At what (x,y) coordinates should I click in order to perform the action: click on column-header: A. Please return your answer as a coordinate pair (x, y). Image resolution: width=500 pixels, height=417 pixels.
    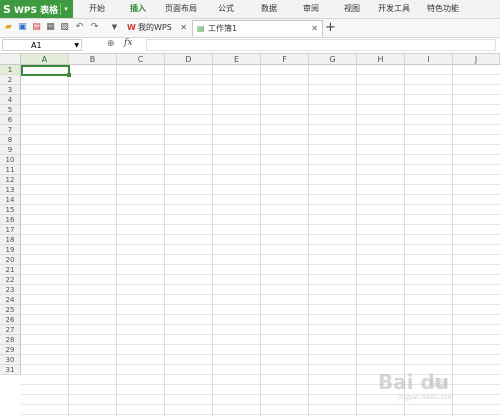
    Looking at the image, I should click on (45, 59).